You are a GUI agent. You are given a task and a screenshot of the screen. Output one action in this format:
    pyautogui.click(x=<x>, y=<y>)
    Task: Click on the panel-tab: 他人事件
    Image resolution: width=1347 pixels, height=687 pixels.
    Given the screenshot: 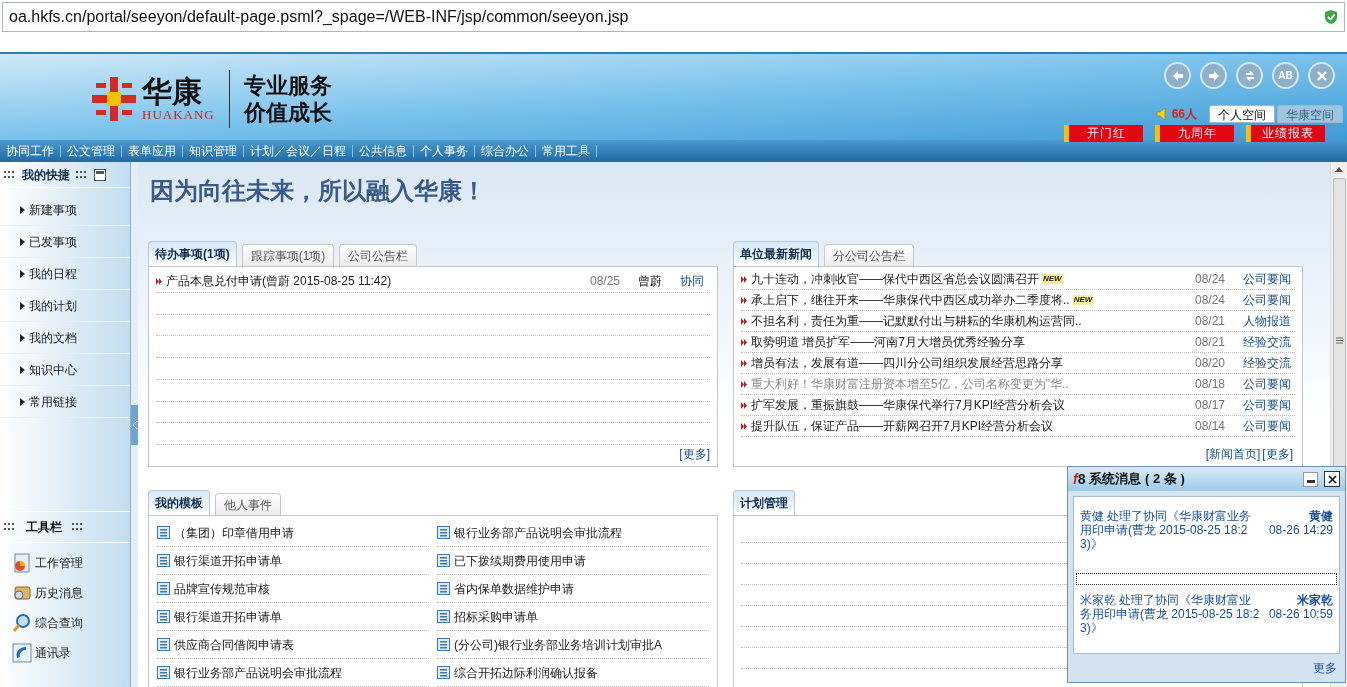 What is the action you would take?
    pyautogui.click(x=248, y=504)
    